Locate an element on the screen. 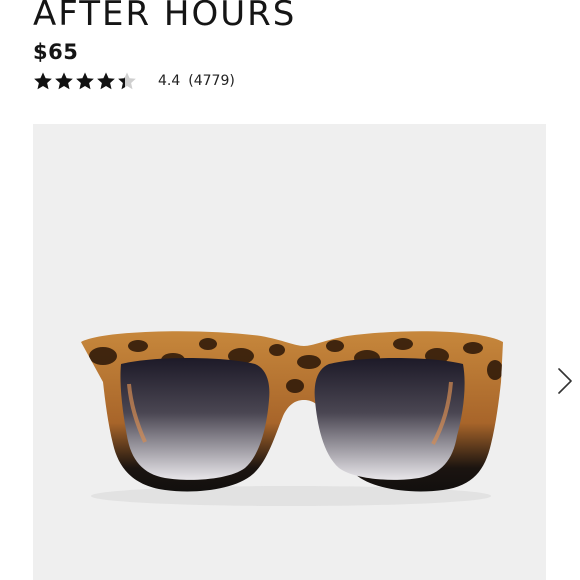  product-title: AFTER HOURS is located at coordinates (165, 17).